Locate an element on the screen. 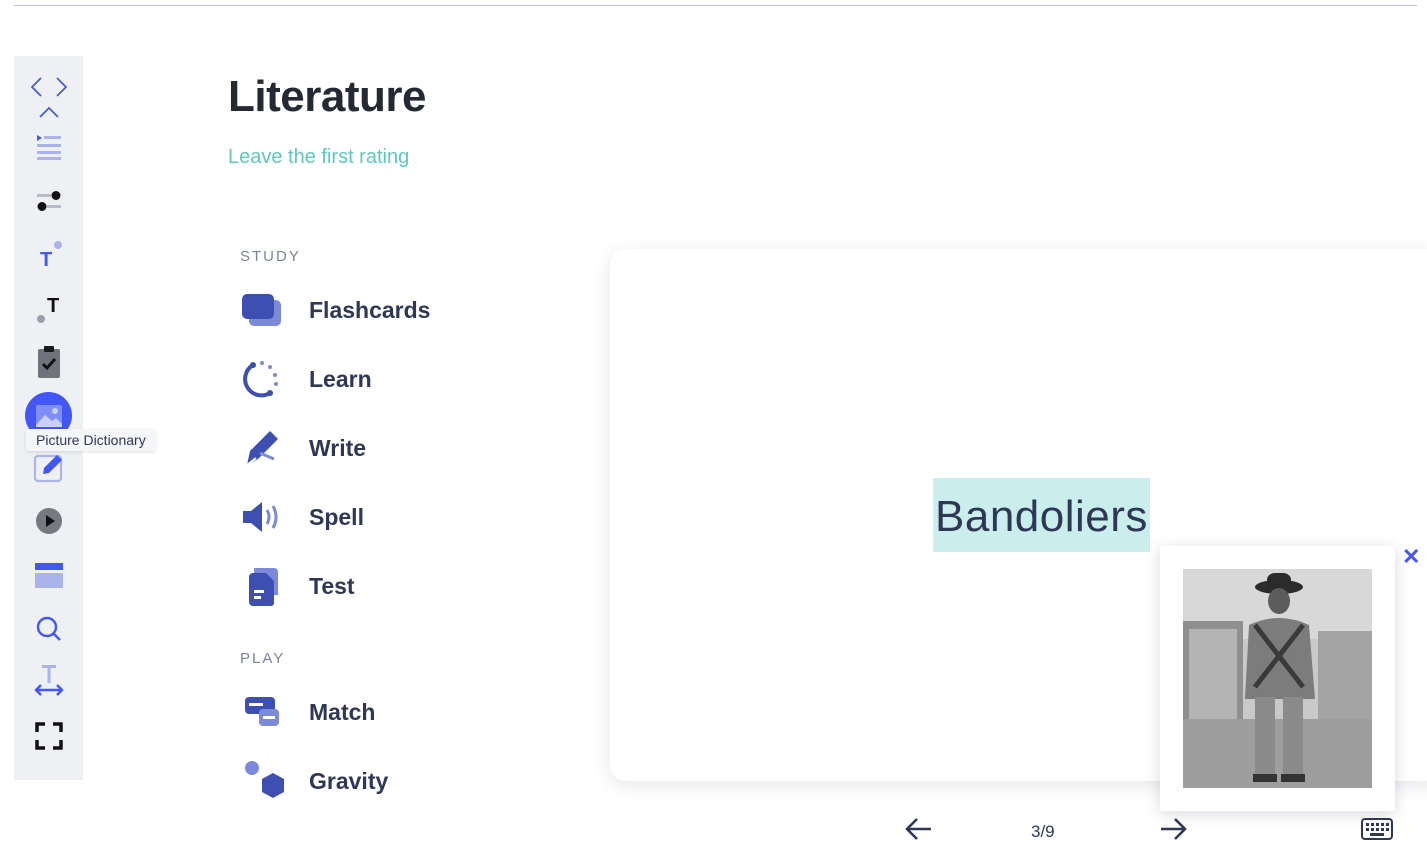 Image resolution: width=1427 pixels, height=850 pixels. spell-icon is located at coordinates (266, 517).